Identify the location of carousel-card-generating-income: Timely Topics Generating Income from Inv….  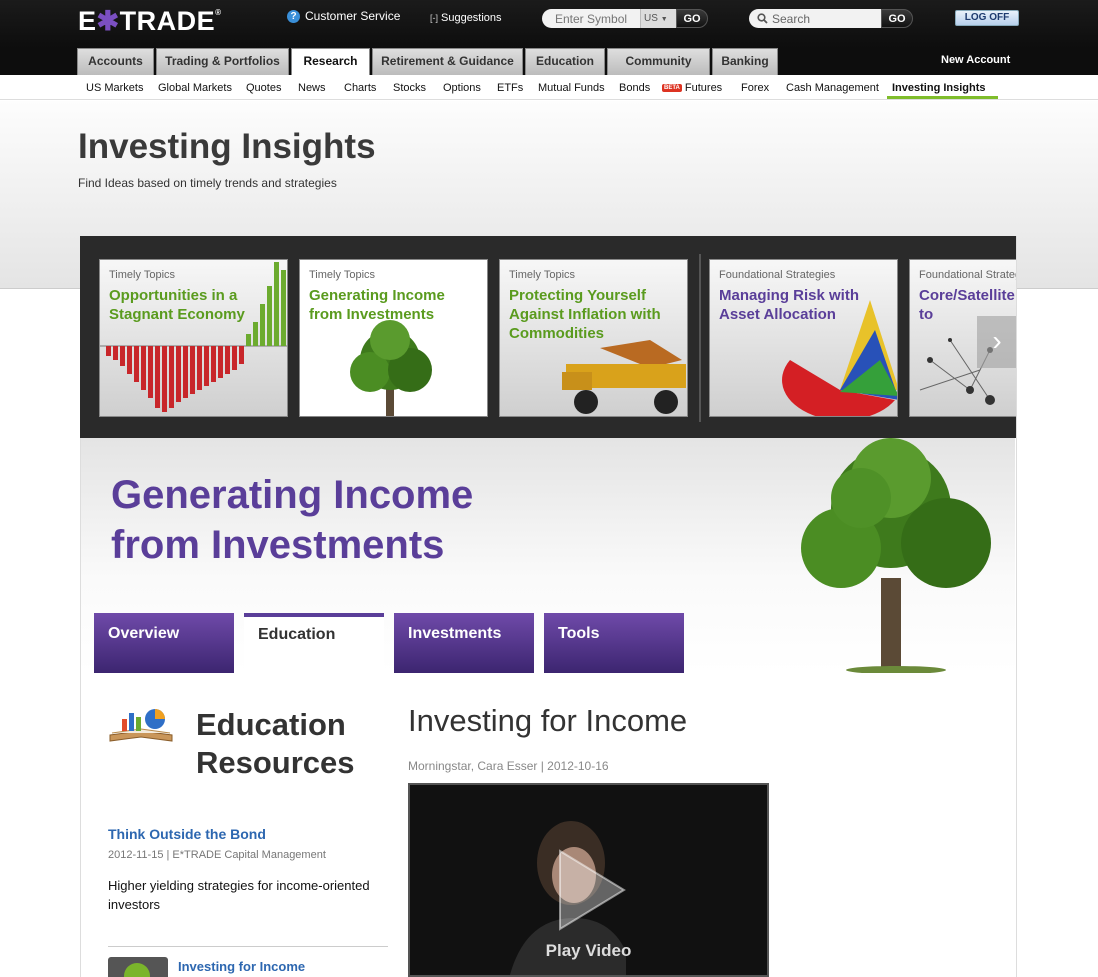
(393, 338).